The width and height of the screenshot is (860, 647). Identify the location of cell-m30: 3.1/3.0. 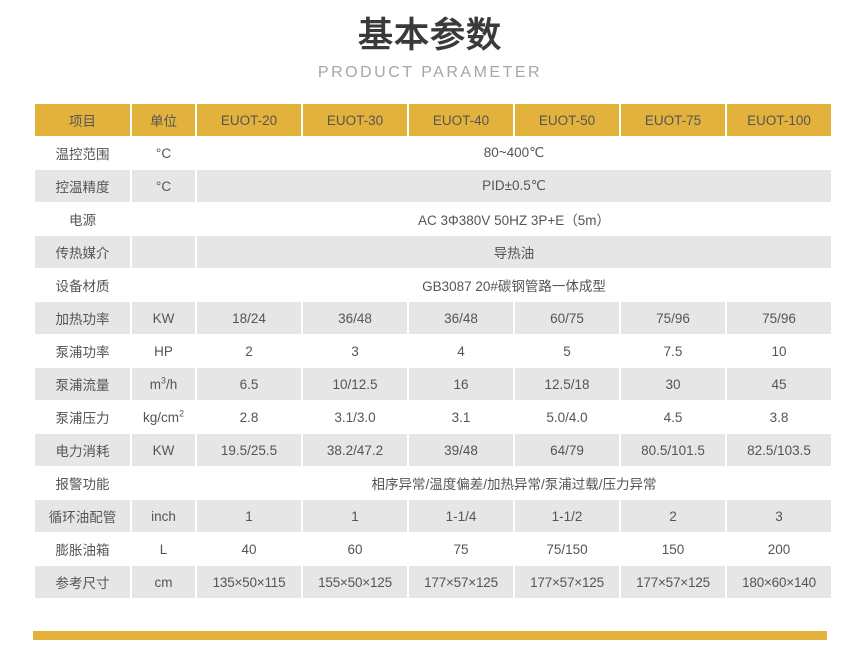
(355, 417).